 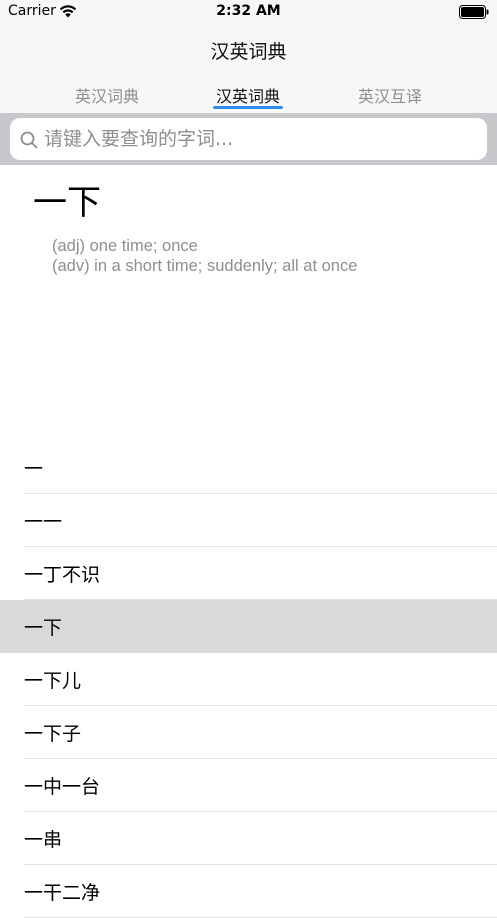 I want to click on list-item: 一串, so click(x=260, y=838).